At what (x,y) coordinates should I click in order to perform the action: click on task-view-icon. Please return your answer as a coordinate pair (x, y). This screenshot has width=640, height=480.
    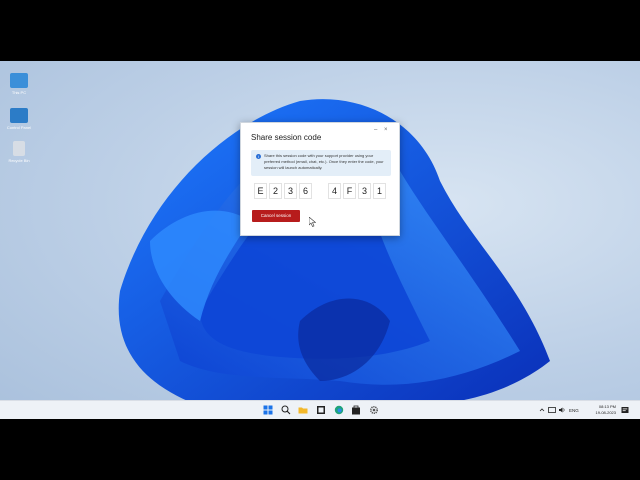
    Looking at the image, I should click on (321, 410).